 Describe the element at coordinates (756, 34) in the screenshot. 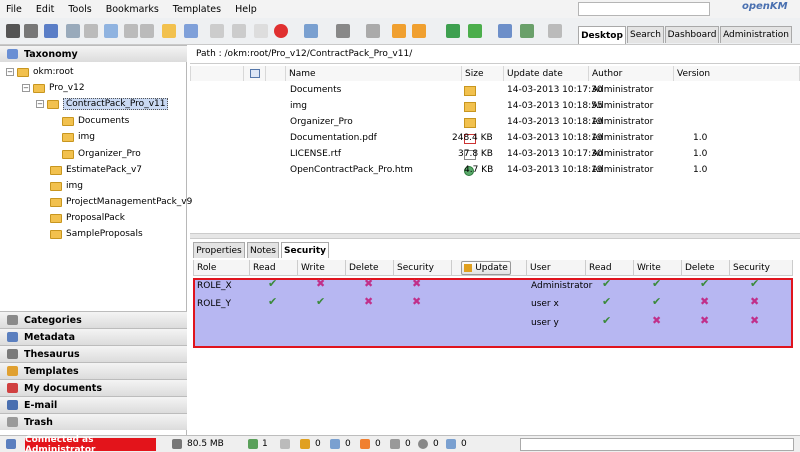

I see `tab-administration: Administration` at that location.